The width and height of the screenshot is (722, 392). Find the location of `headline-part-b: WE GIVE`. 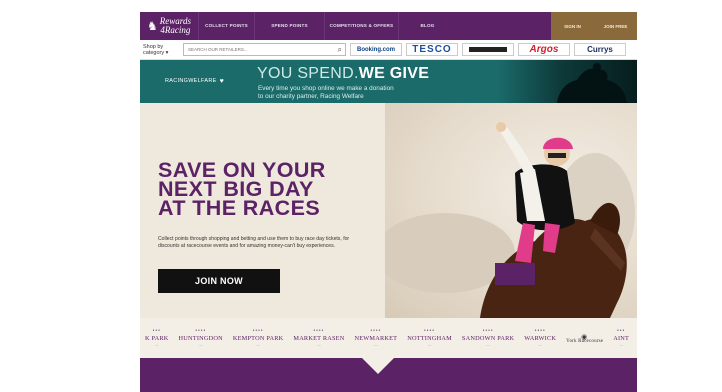

headline-part-b: WE GIVE is located at coordinates (394, 73).